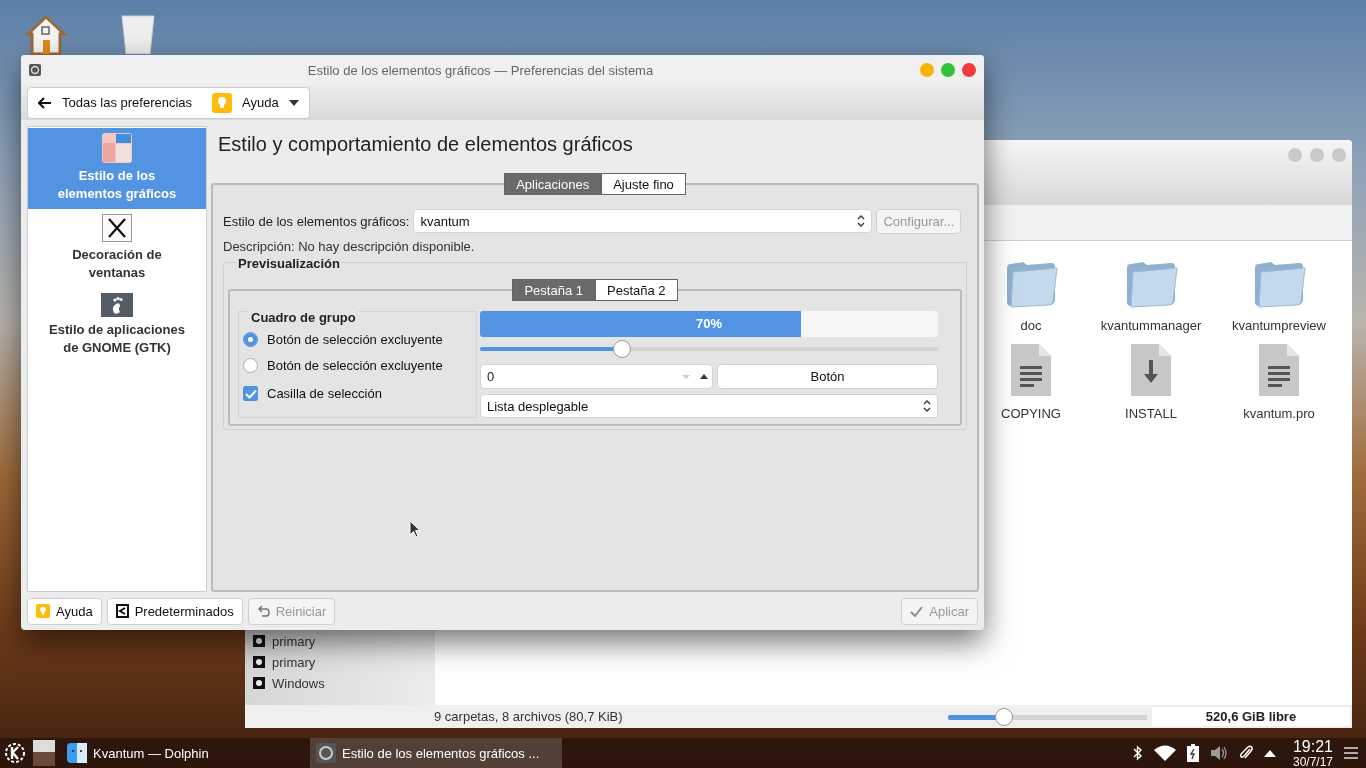  What do you see at coordinates (1279, 326) in the screenshot?
I see `file-name: kvantumpreview` at bounding box center [1279, 326].